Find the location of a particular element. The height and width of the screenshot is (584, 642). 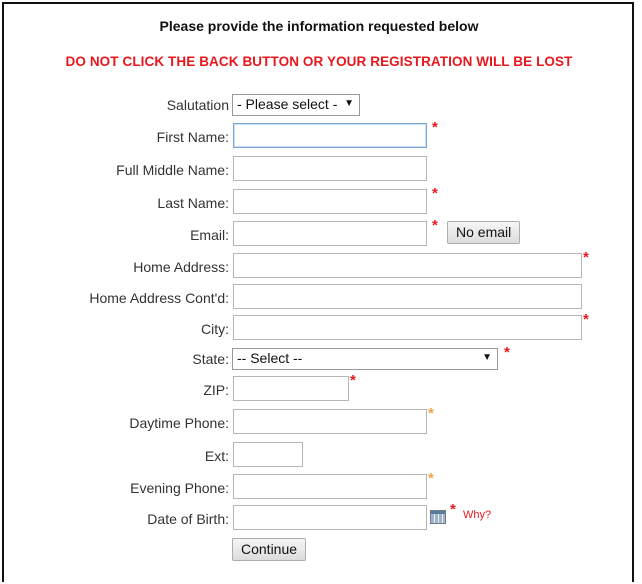

evening-phone-input is located at coordinates (330, 486).